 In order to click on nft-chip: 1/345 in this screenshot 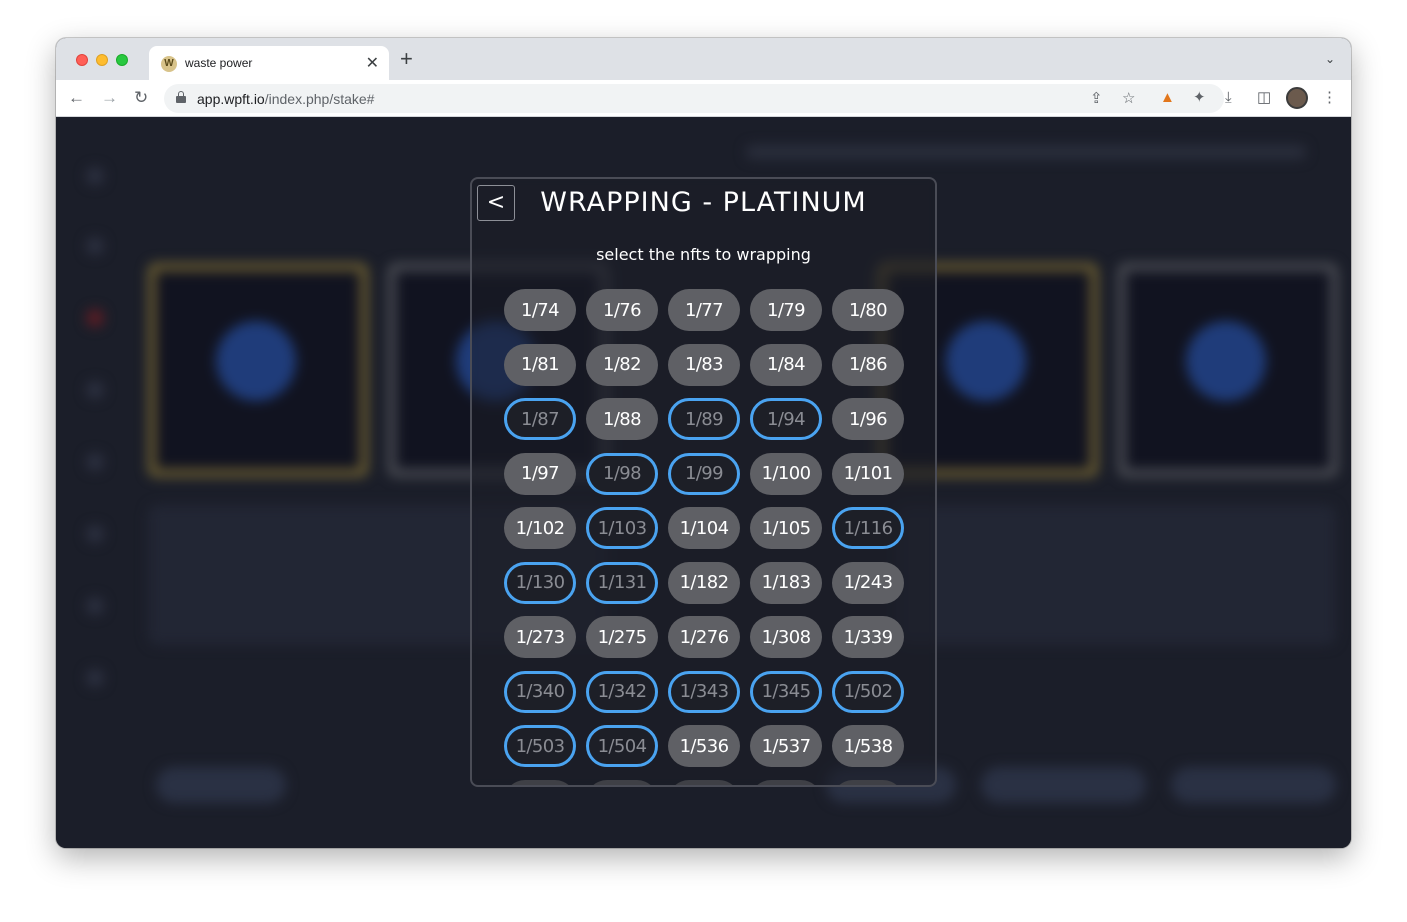, I will do `click(786, 691)`.